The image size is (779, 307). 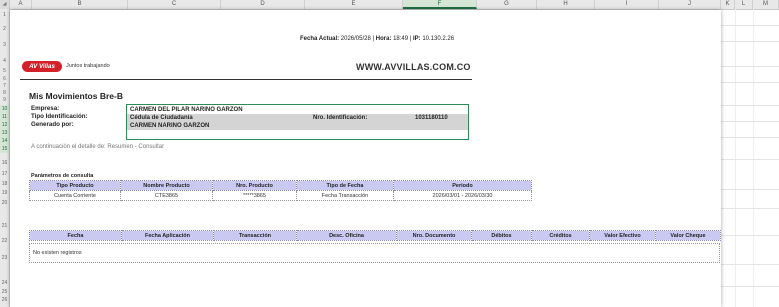 What do you see at coordinates (45, 108) in the screenshot?
I see `empresa-label: Empresa:` at bounding box center [45, 108].